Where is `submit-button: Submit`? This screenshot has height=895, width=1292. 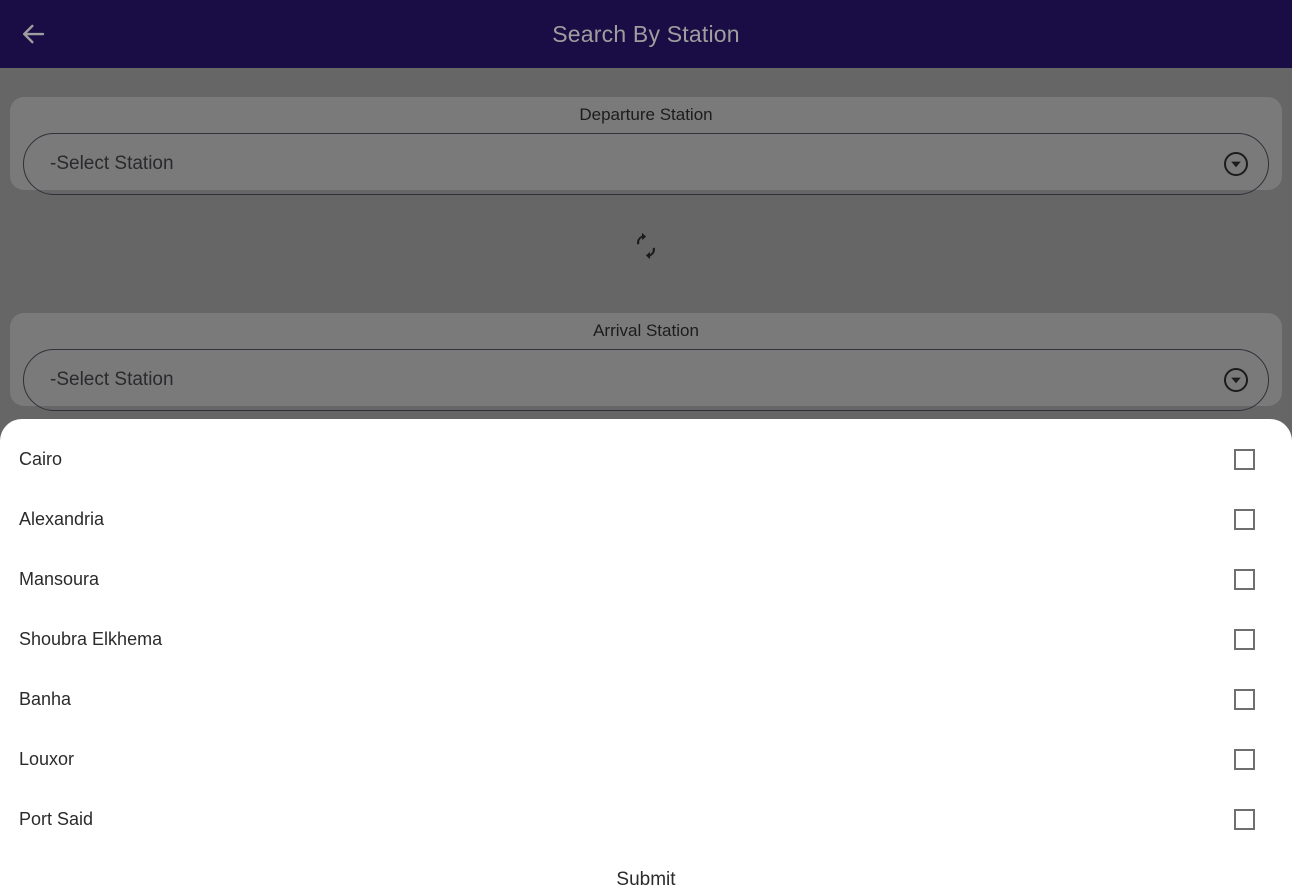
submit-button: Submit is located at coordinates (646, 872).